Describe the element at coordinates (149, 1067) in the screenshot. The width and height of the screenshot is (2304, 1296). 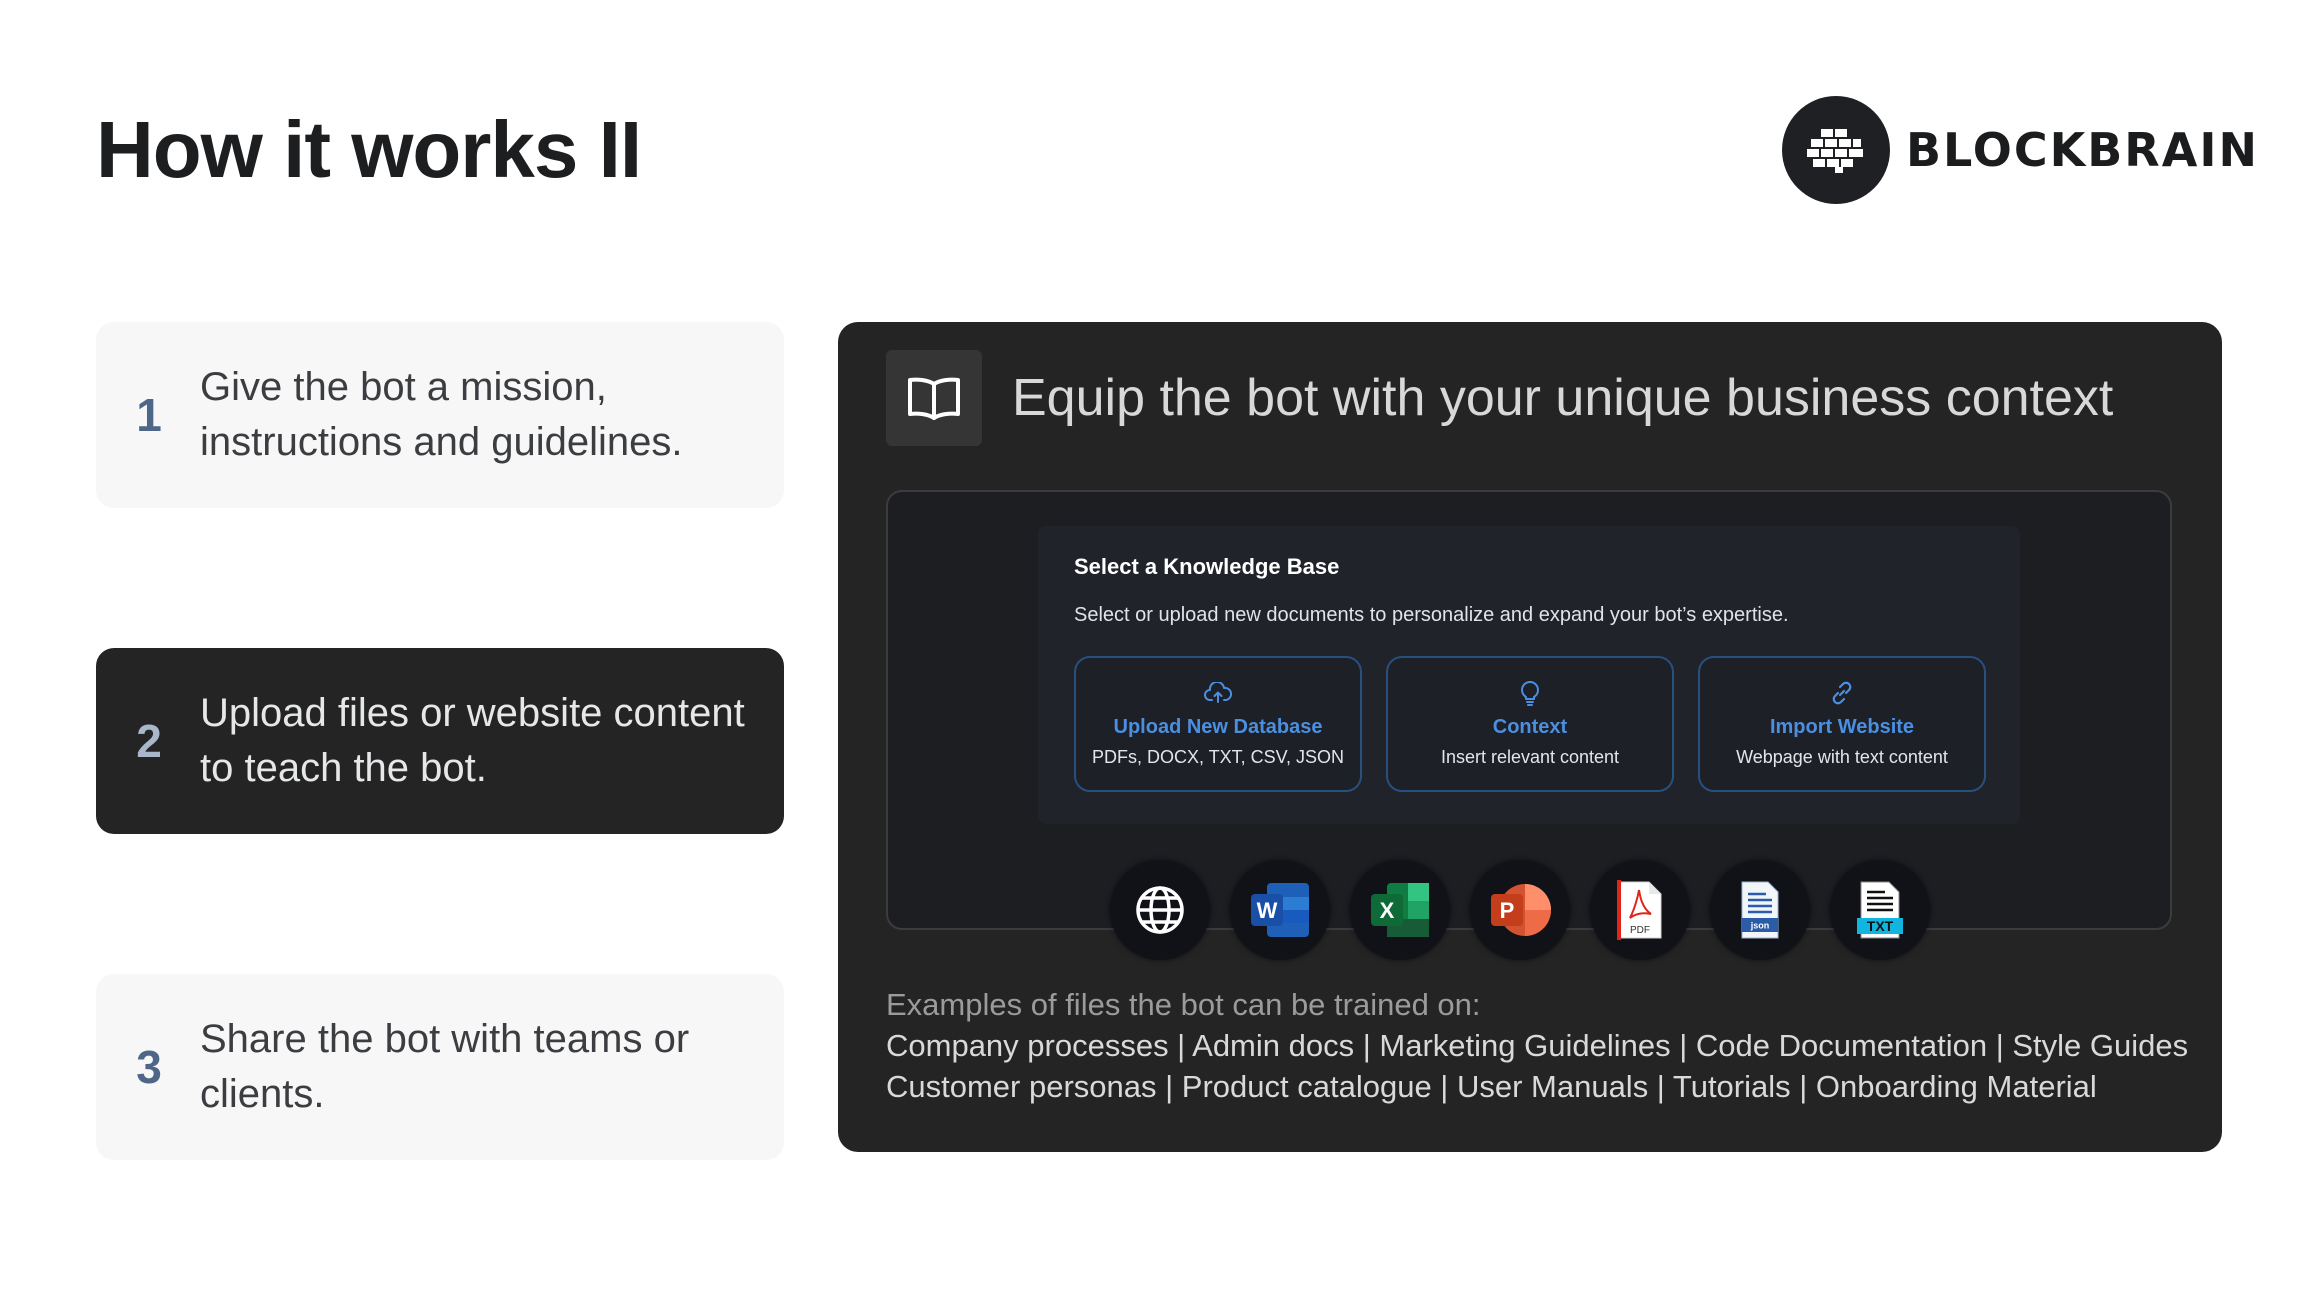
I see `step-number: 3` at that location.